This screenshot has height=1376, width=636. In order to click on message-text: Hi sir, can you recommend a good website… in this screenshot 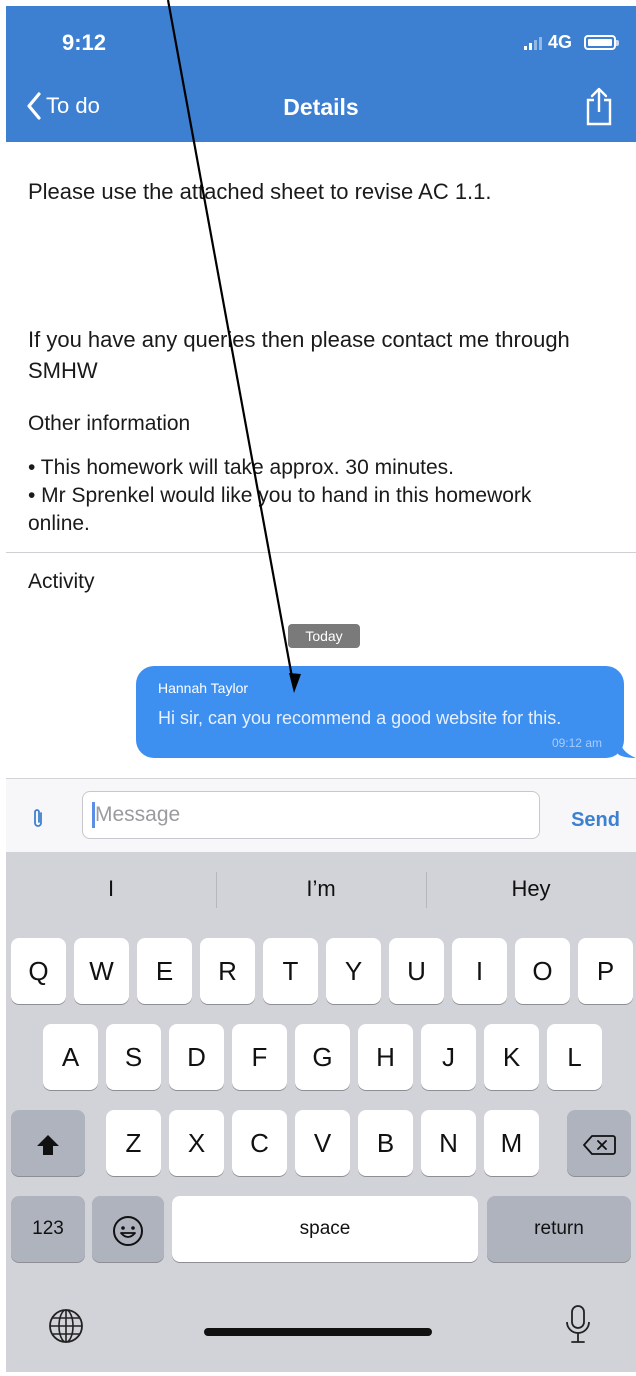, I will do `click(360, 718)`.